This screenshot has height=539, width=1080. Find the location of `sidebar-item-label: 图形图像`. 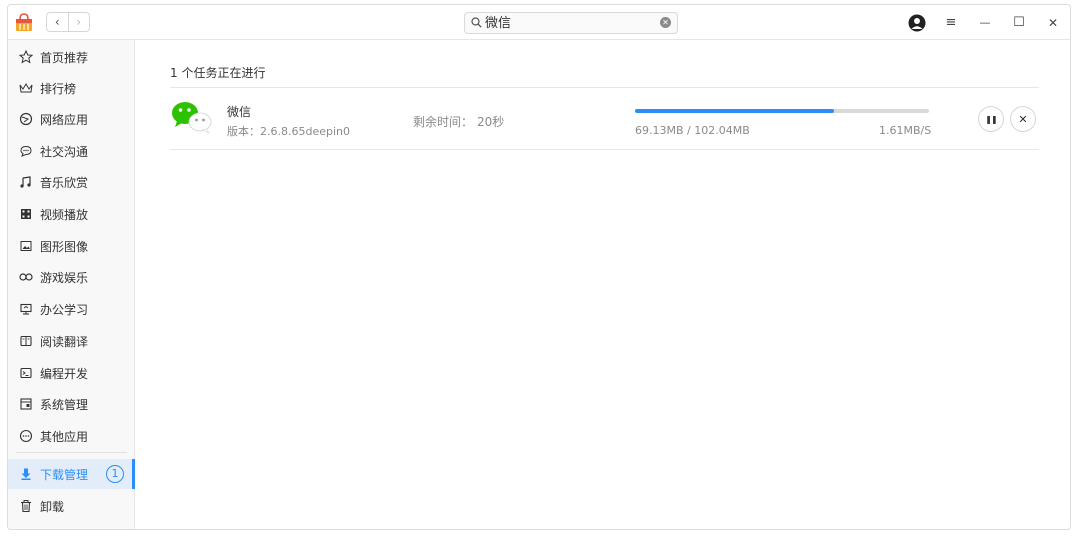

sidebar-item-label: 图形图像 is located at coordinates (64, 246).